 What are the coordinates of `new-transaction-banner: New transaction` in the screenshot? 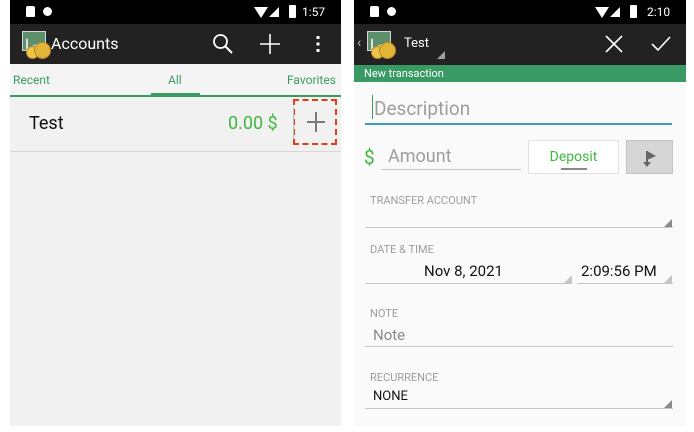 It's located at (520, 73).